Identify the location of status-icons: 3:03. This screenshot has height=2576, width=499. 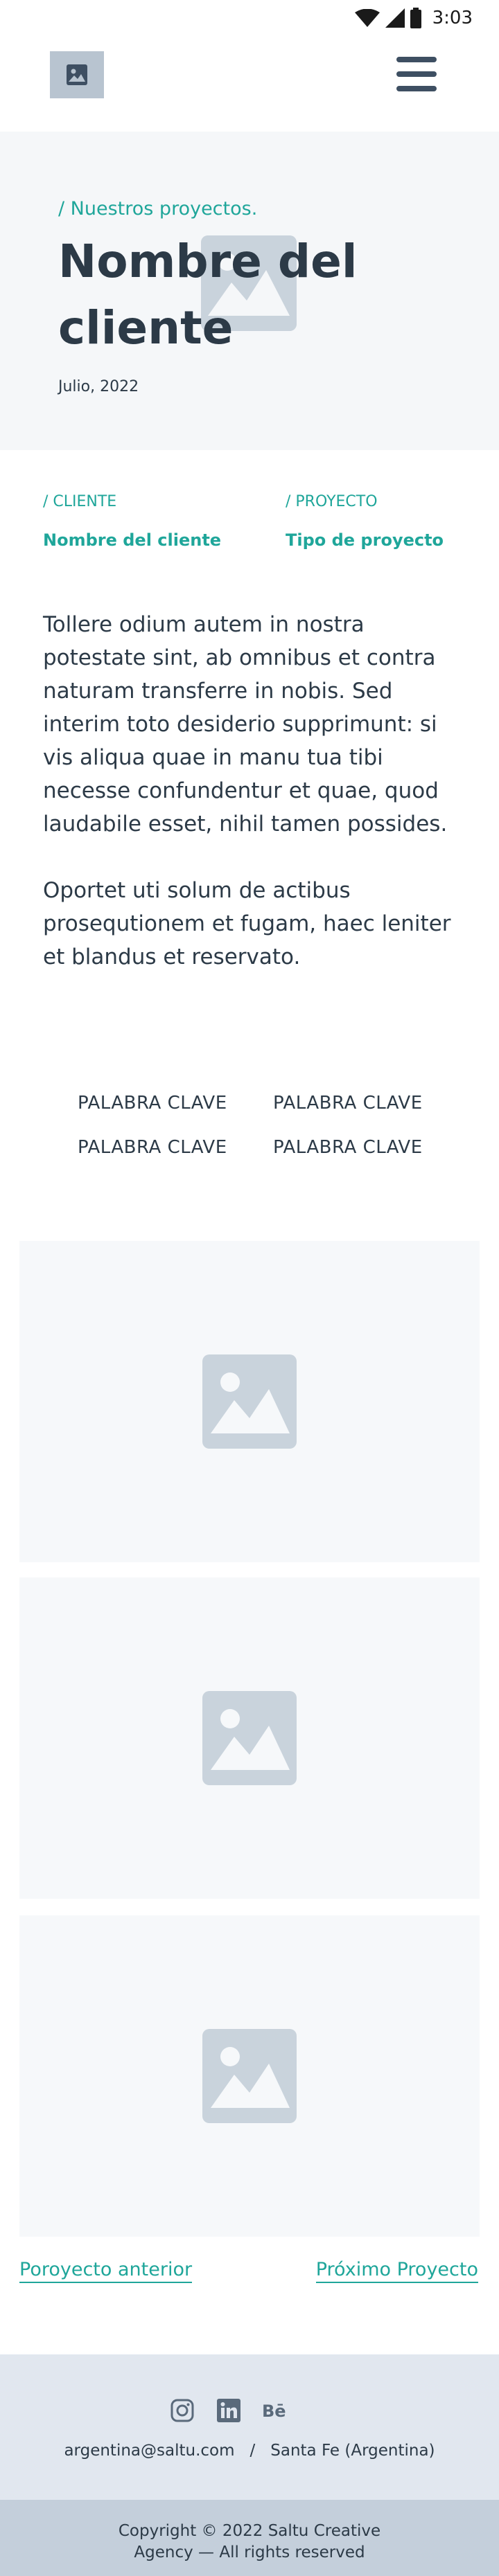
(413, 18).